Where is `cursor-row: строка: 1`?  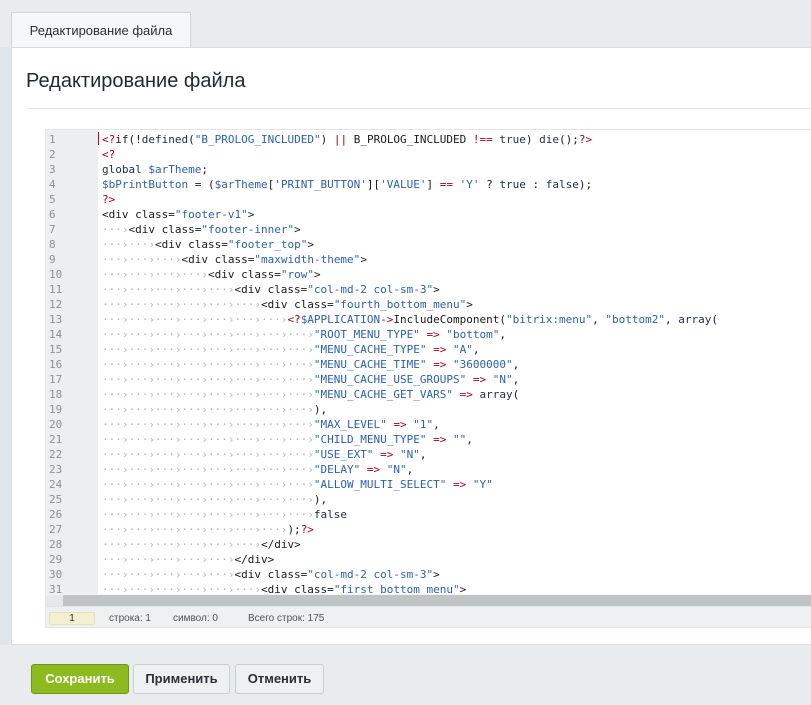 cursor-row: строка: 1 is located at coordinates (130, 618).